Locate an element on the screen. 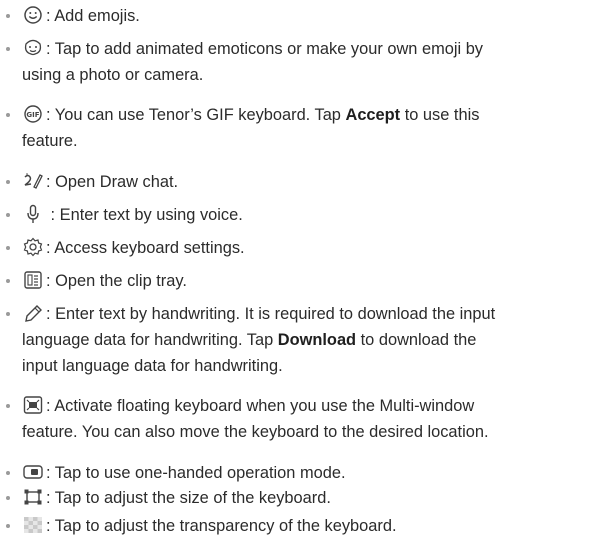 Image resolution: width=595 pixels, height=544 pixels. item-text: using a photo or camera. is located at coordinates (113, 75).